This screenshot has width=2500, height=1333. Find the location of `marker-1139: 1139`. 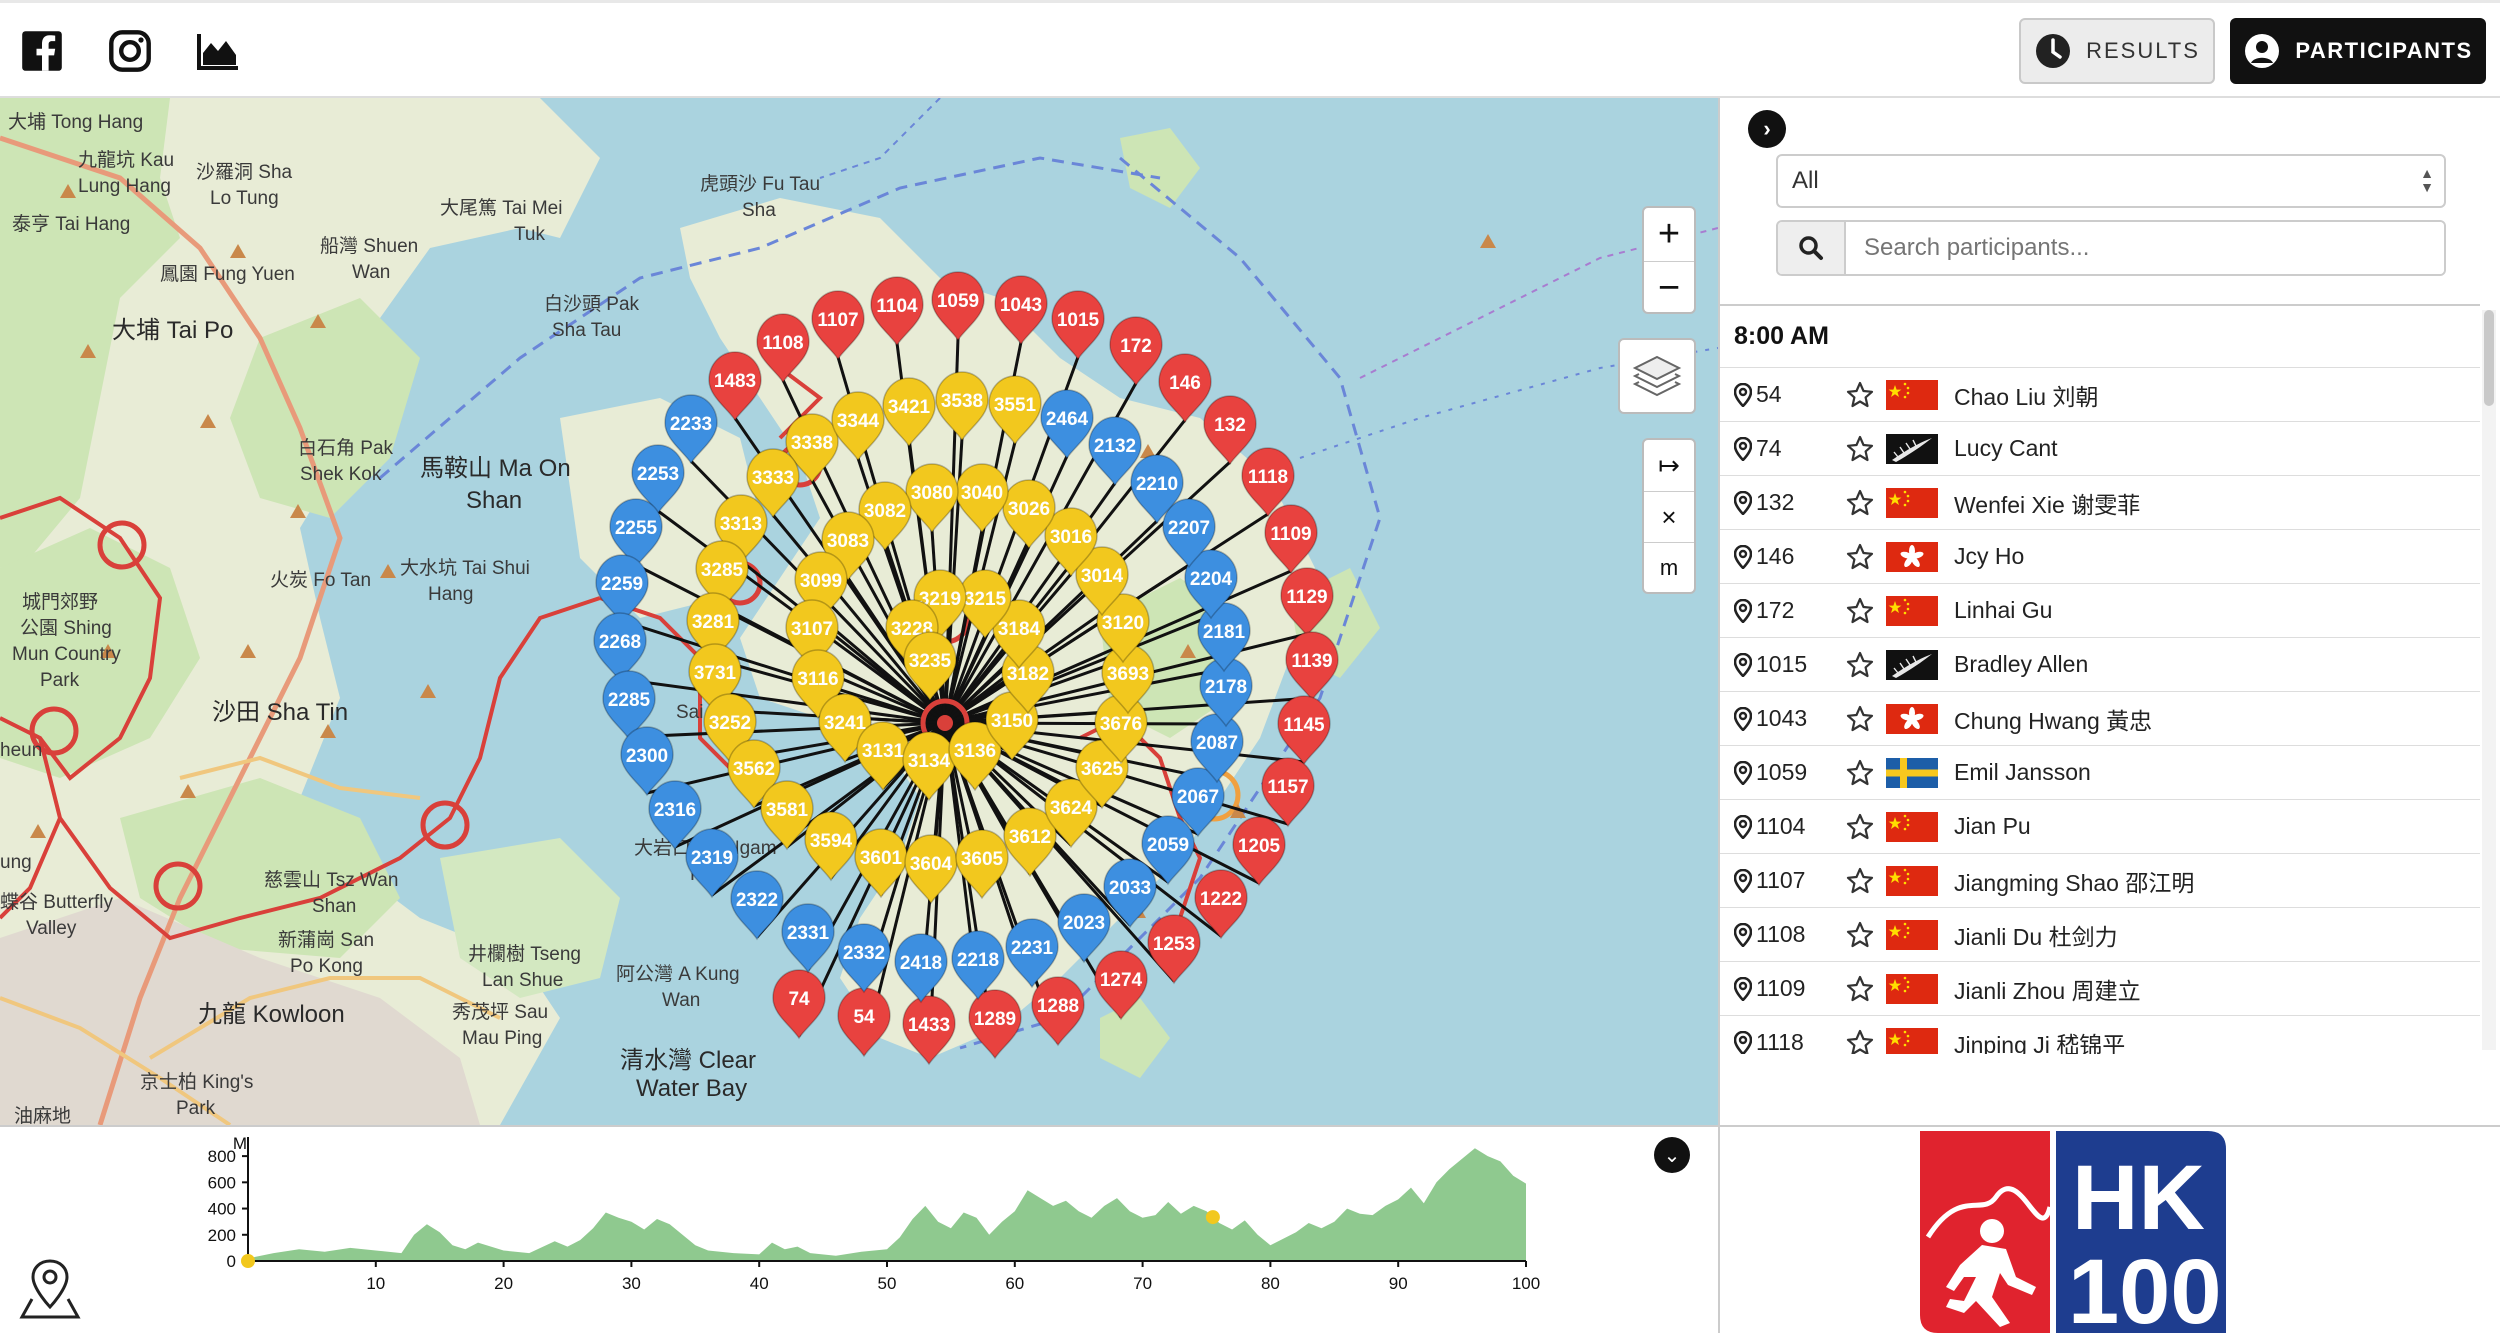

marker-1139: 1139 is located at coordinates (1312, 666).